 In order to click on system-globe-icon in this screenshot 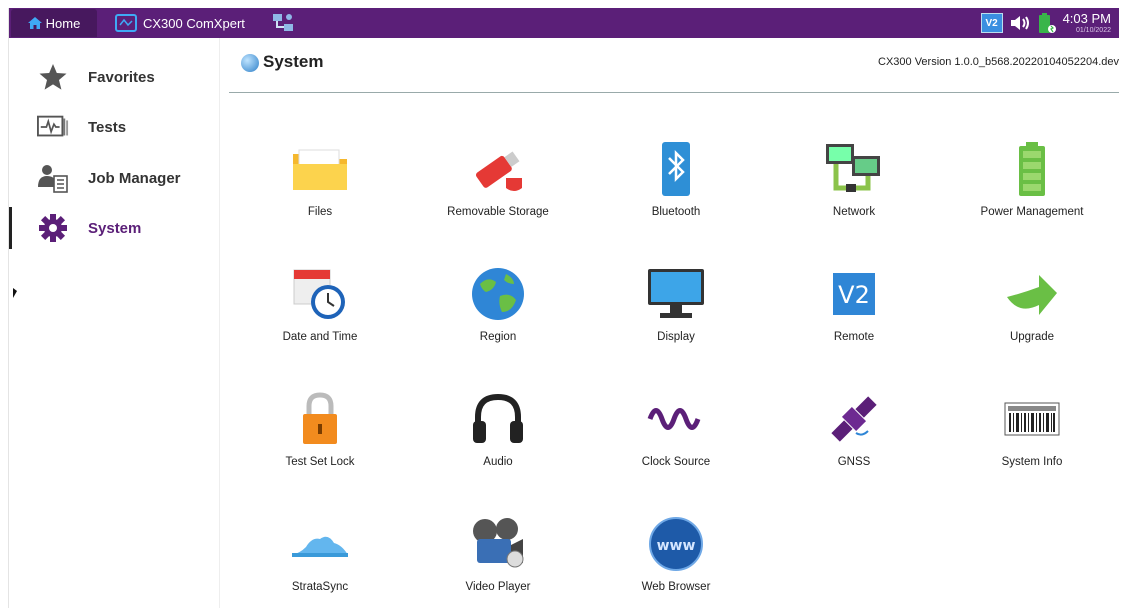, I will do `click(250, 63)`.